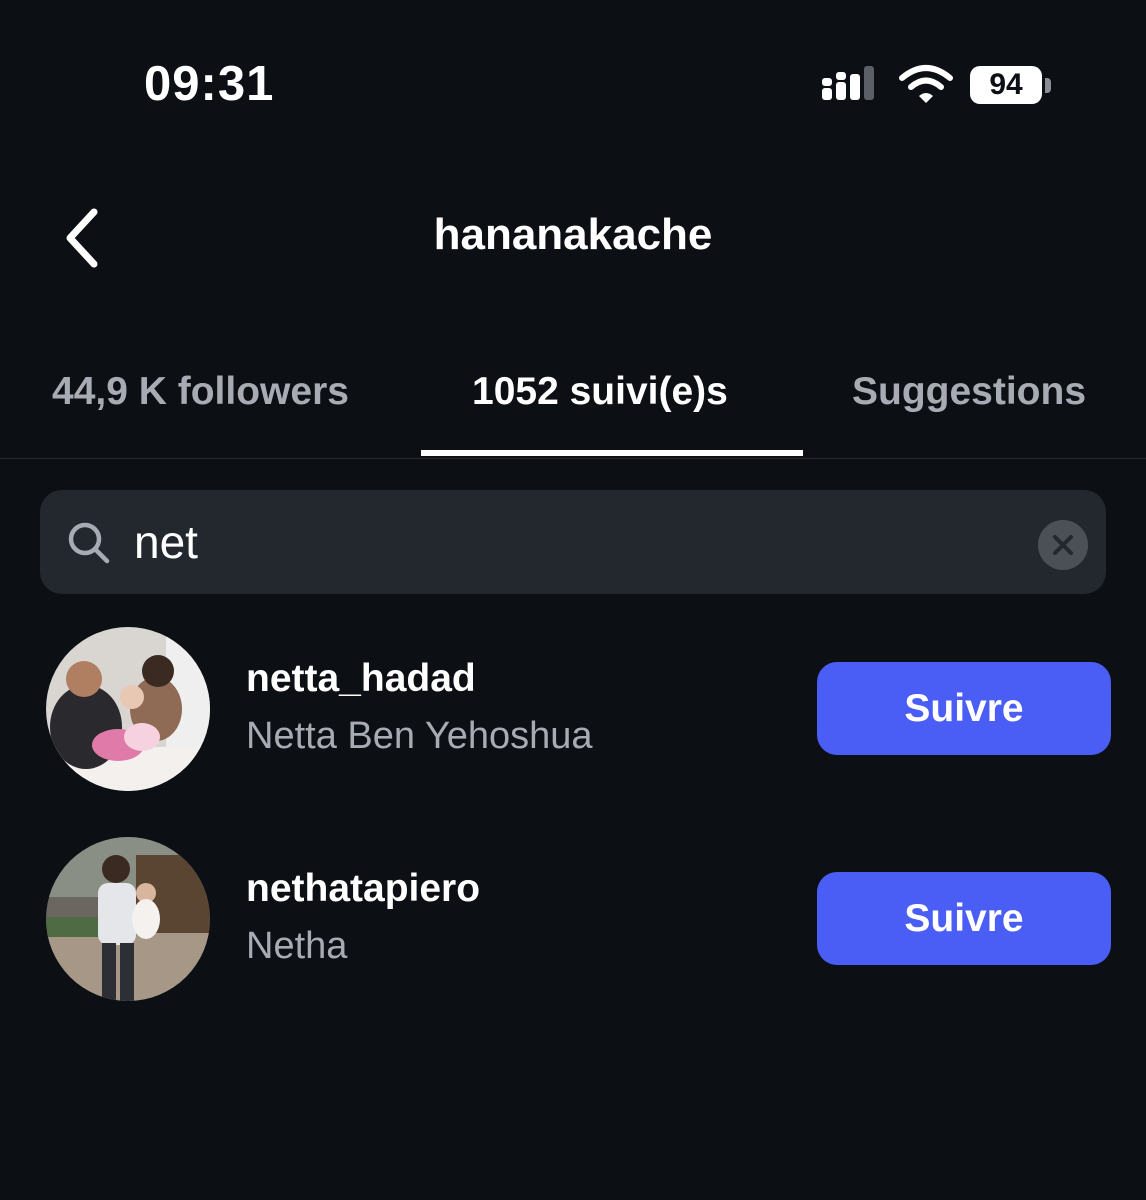 This screenshot has height=1200, width=1146. What do you see at coordinates (200, 392) in the screenshot?
I see `tab-followers: 44,9 K followers` at bounding box center [200, 392].